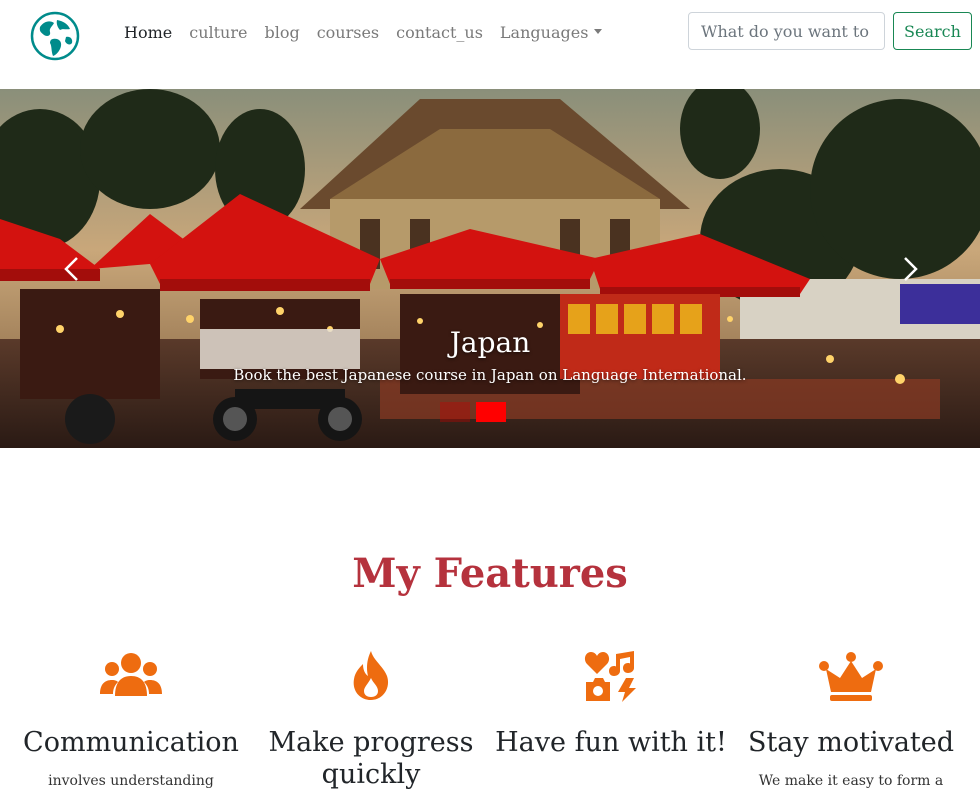  I want to click on nav-culture: culture, so click(218, 32).